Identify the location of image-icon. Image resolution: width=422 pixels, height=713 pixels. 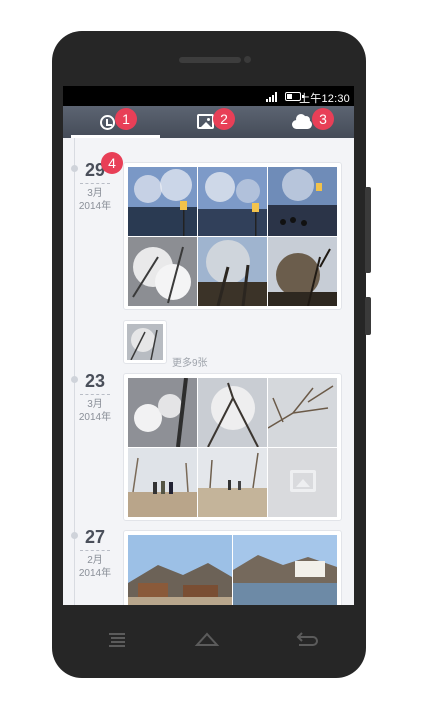
(205, 121).